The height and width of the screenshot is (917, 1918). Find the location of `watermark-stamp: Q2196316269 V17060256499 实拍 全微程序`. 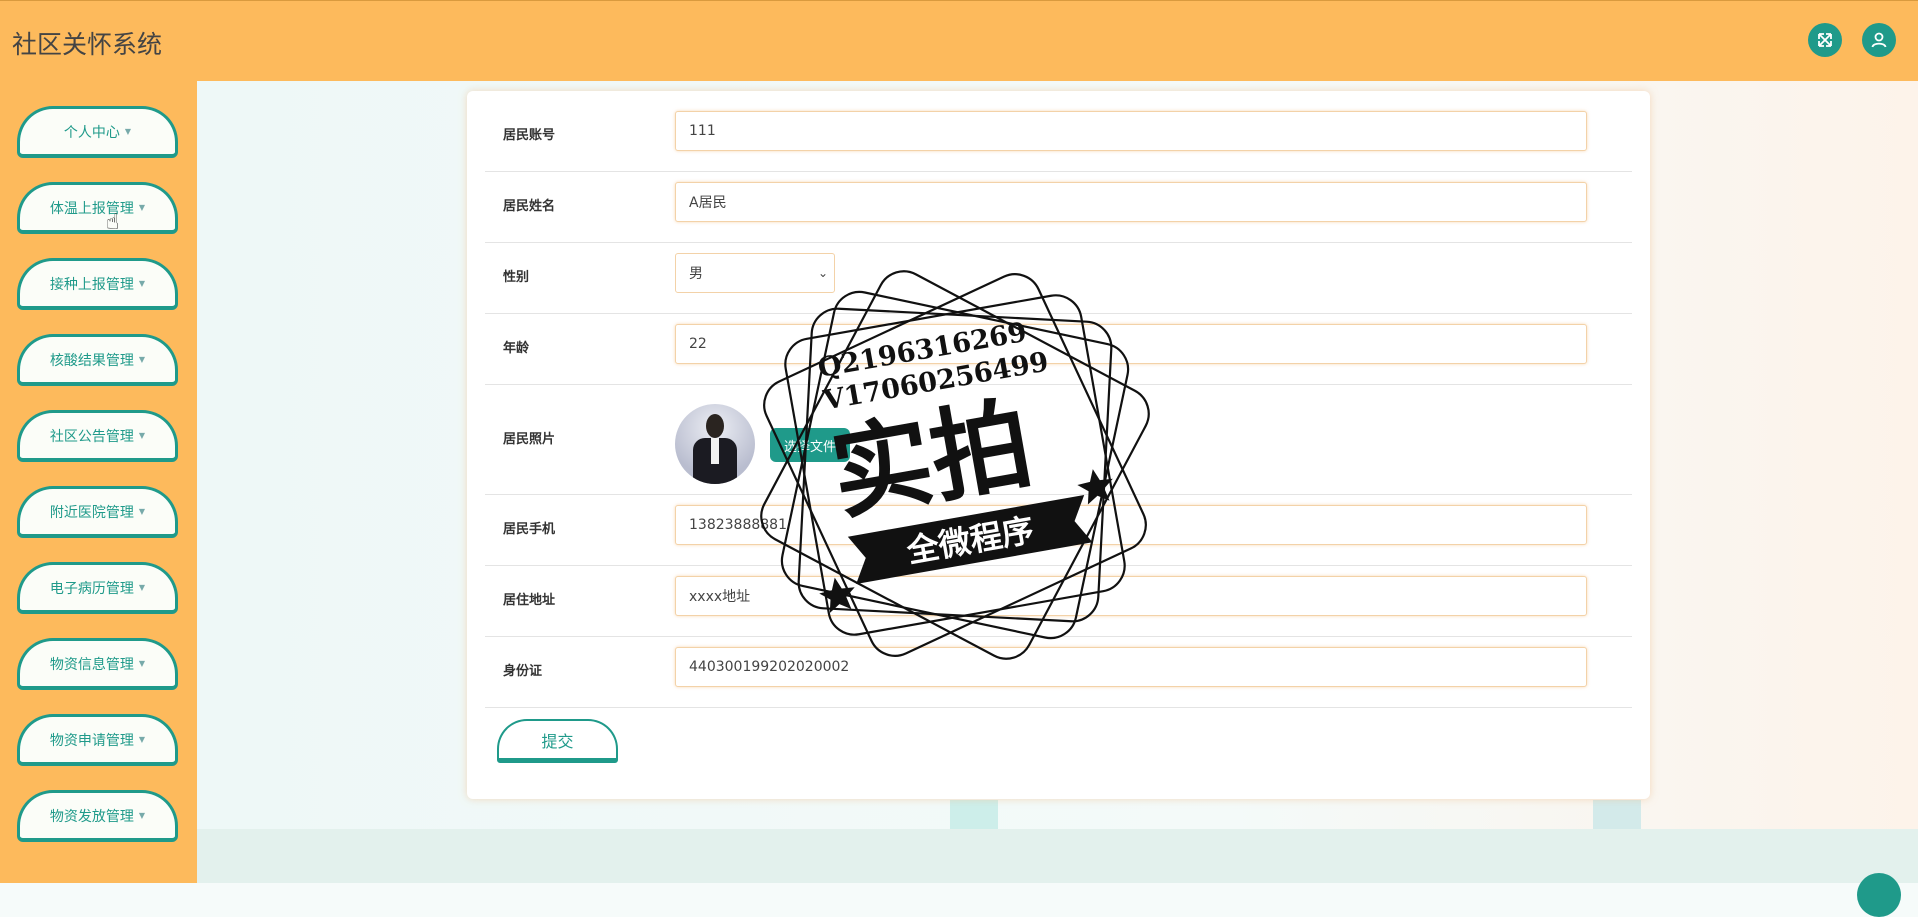

watermark-stamp: Q2196316269 V17060256499 实拍 全微程序 is located at coordinates (955, 465).